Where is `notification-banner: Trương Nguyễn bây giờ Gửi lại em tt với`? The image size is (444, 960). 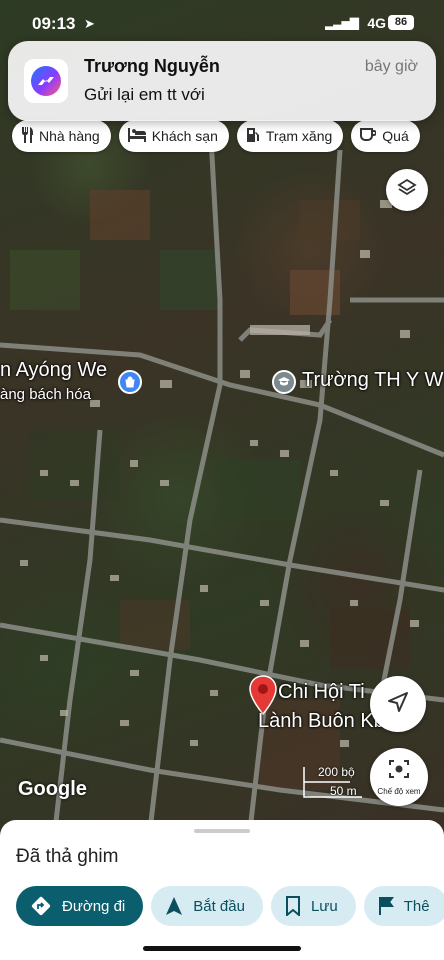 notification-banner: Trương Nguyễn bây giờ Gửi lại em tt với is located at coordinates (222, 81).